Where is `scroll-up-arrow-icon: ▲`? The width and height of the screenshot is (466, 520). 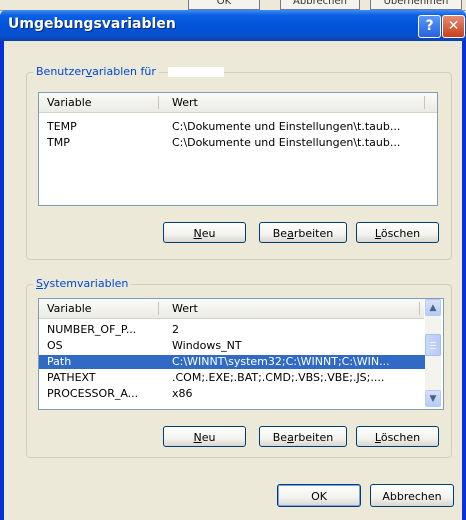 scroll-up-arrow-icon: ▲ is located at coordinates (433, 307).